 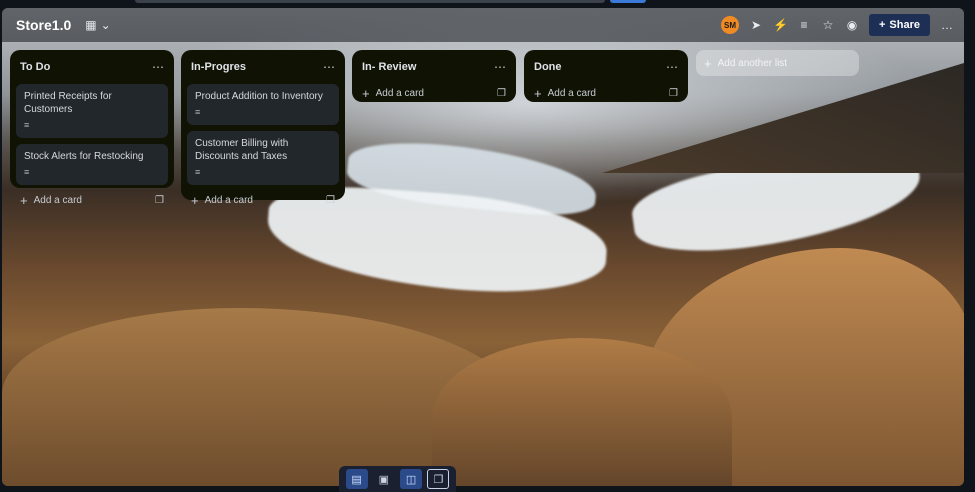 What do you see at coordinates (35, 67) in the screenshot?
I see `list-title: To Do` at bounding box center [35, 67].